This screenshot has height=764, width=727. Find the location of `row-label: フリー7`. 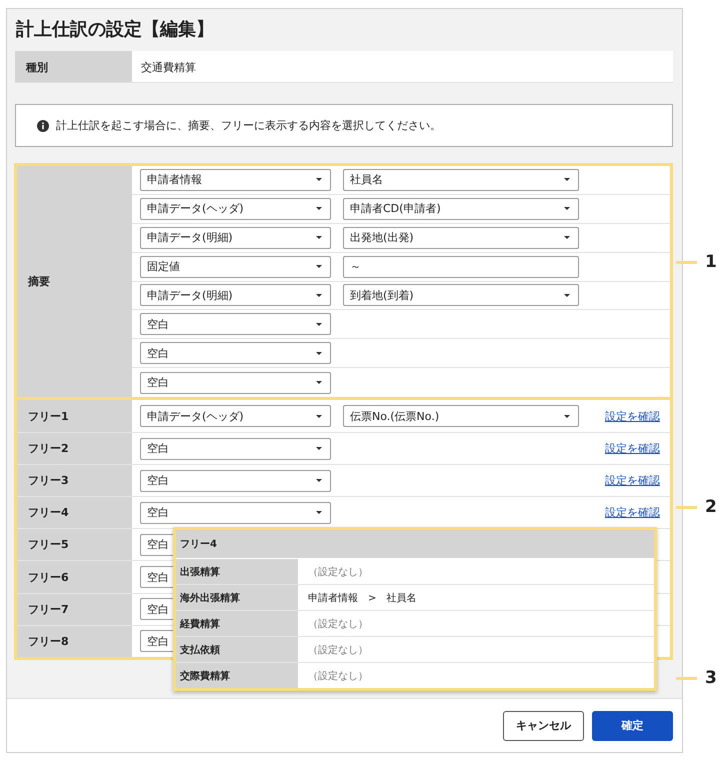

row-label: フリー7 is located at coordinates (74, 609).